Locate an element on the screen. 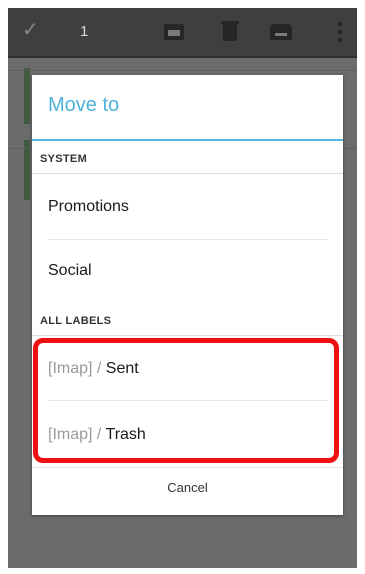  archive-icon is located at coordinates (174, 32).